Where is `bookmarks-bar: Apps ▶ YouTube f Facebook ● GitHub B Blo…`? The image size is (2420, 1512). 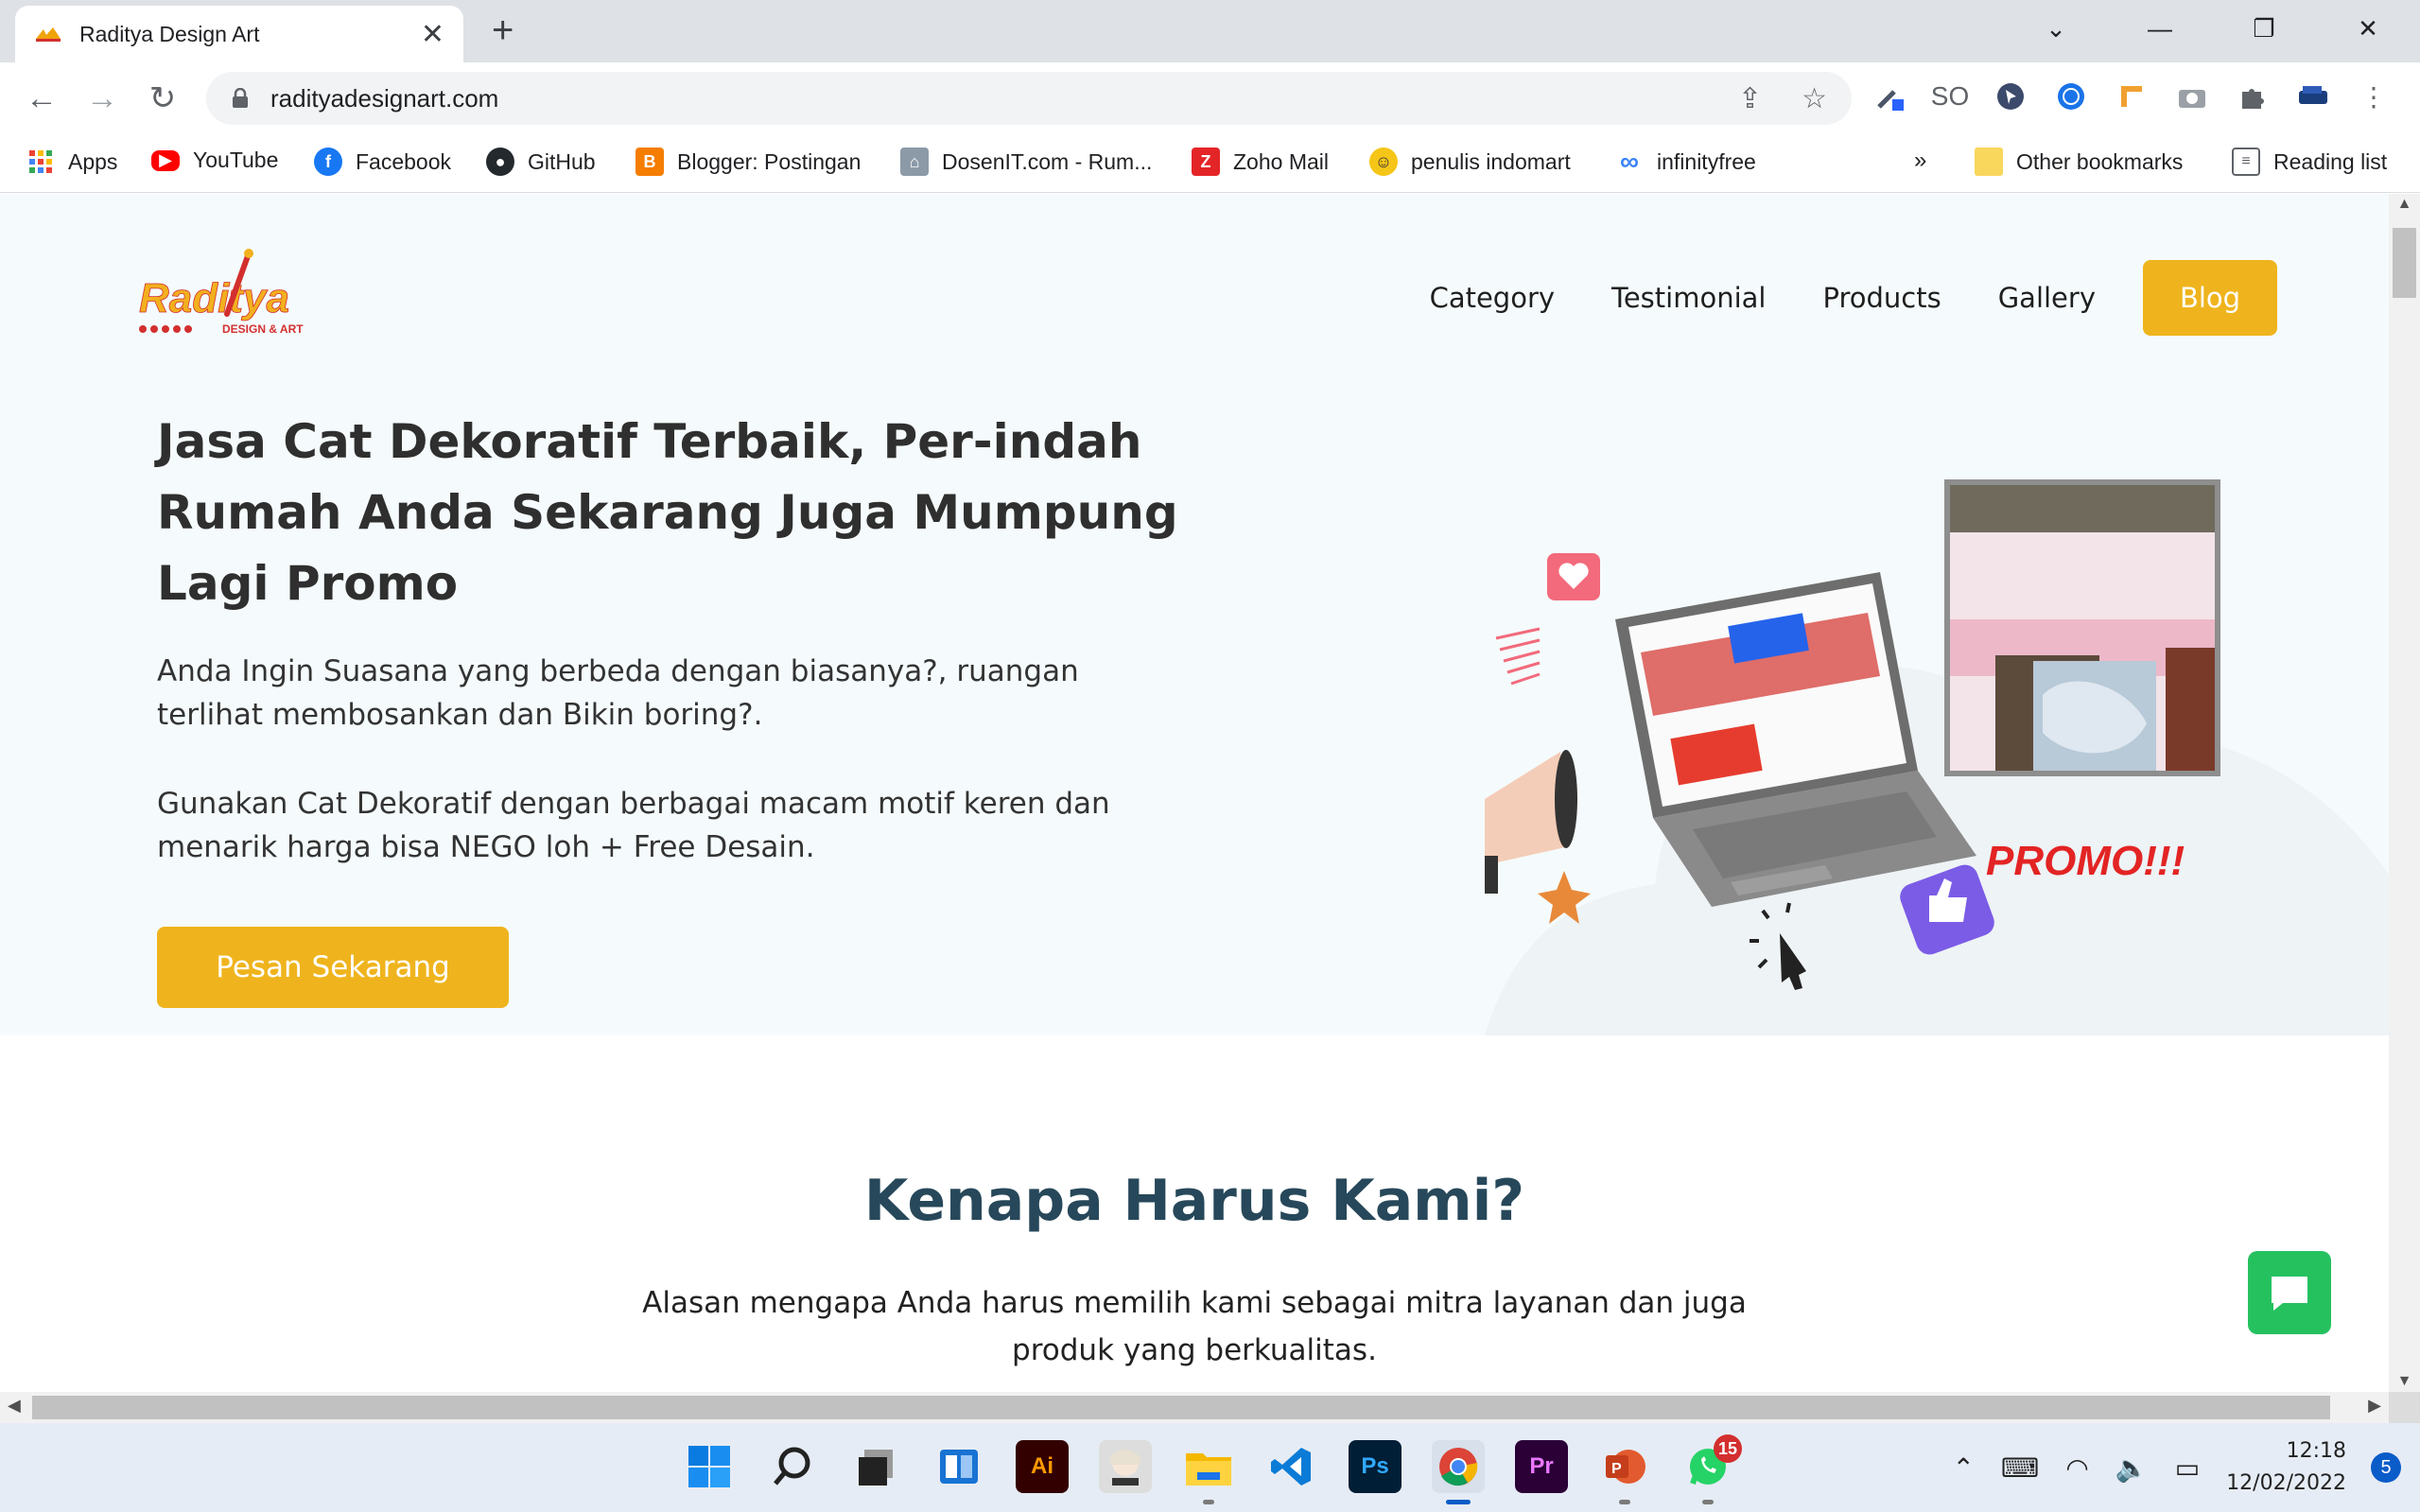
bookmarks-bar: Apps ▶ YouTube f Facebook ● GitHub B Blo… is located at coordinates (1210, 163).